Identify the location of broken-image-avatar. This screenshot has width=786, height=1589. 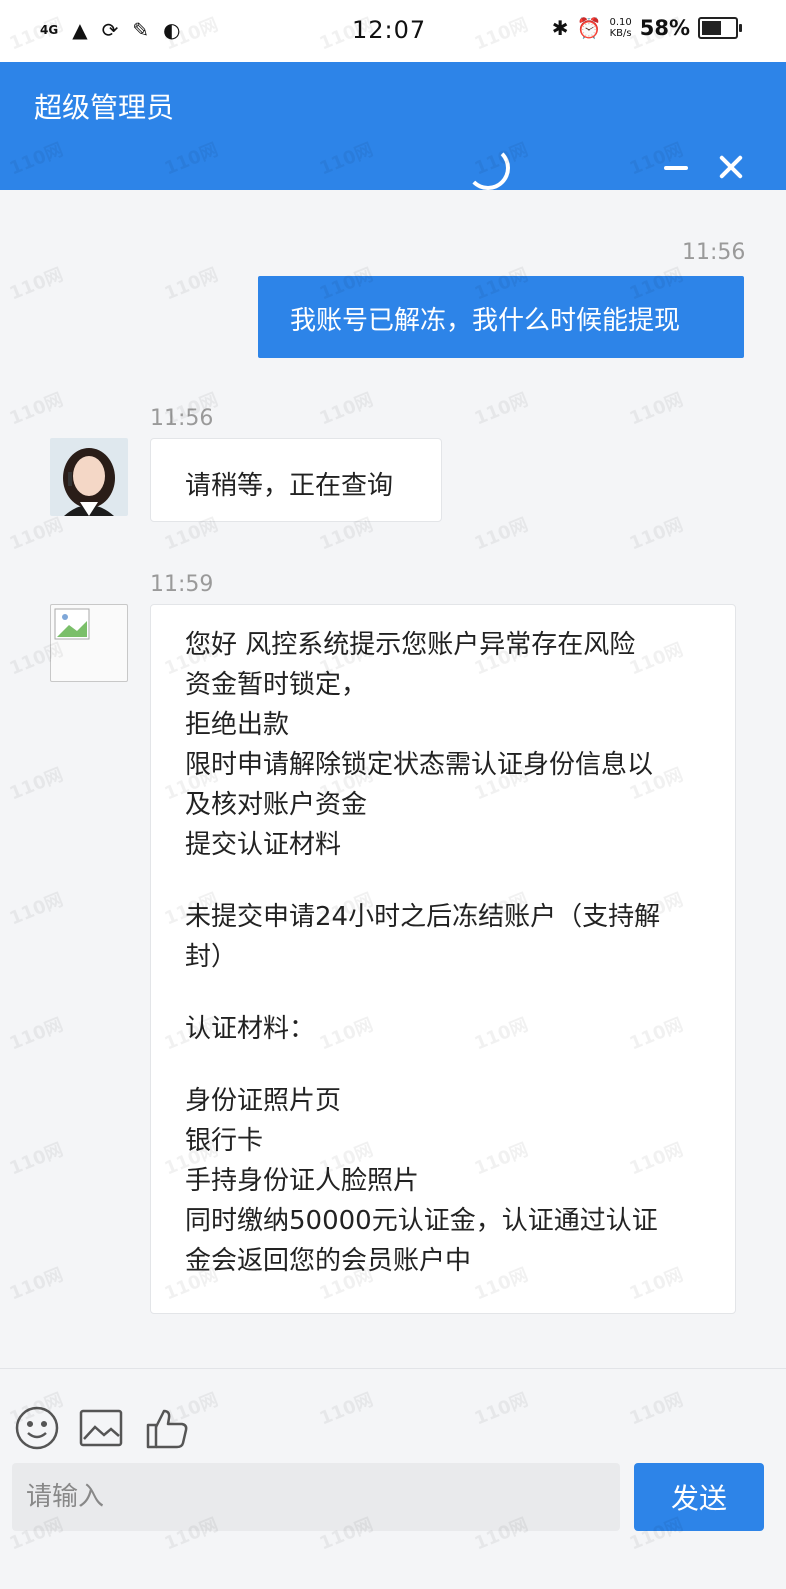
(89, 643).